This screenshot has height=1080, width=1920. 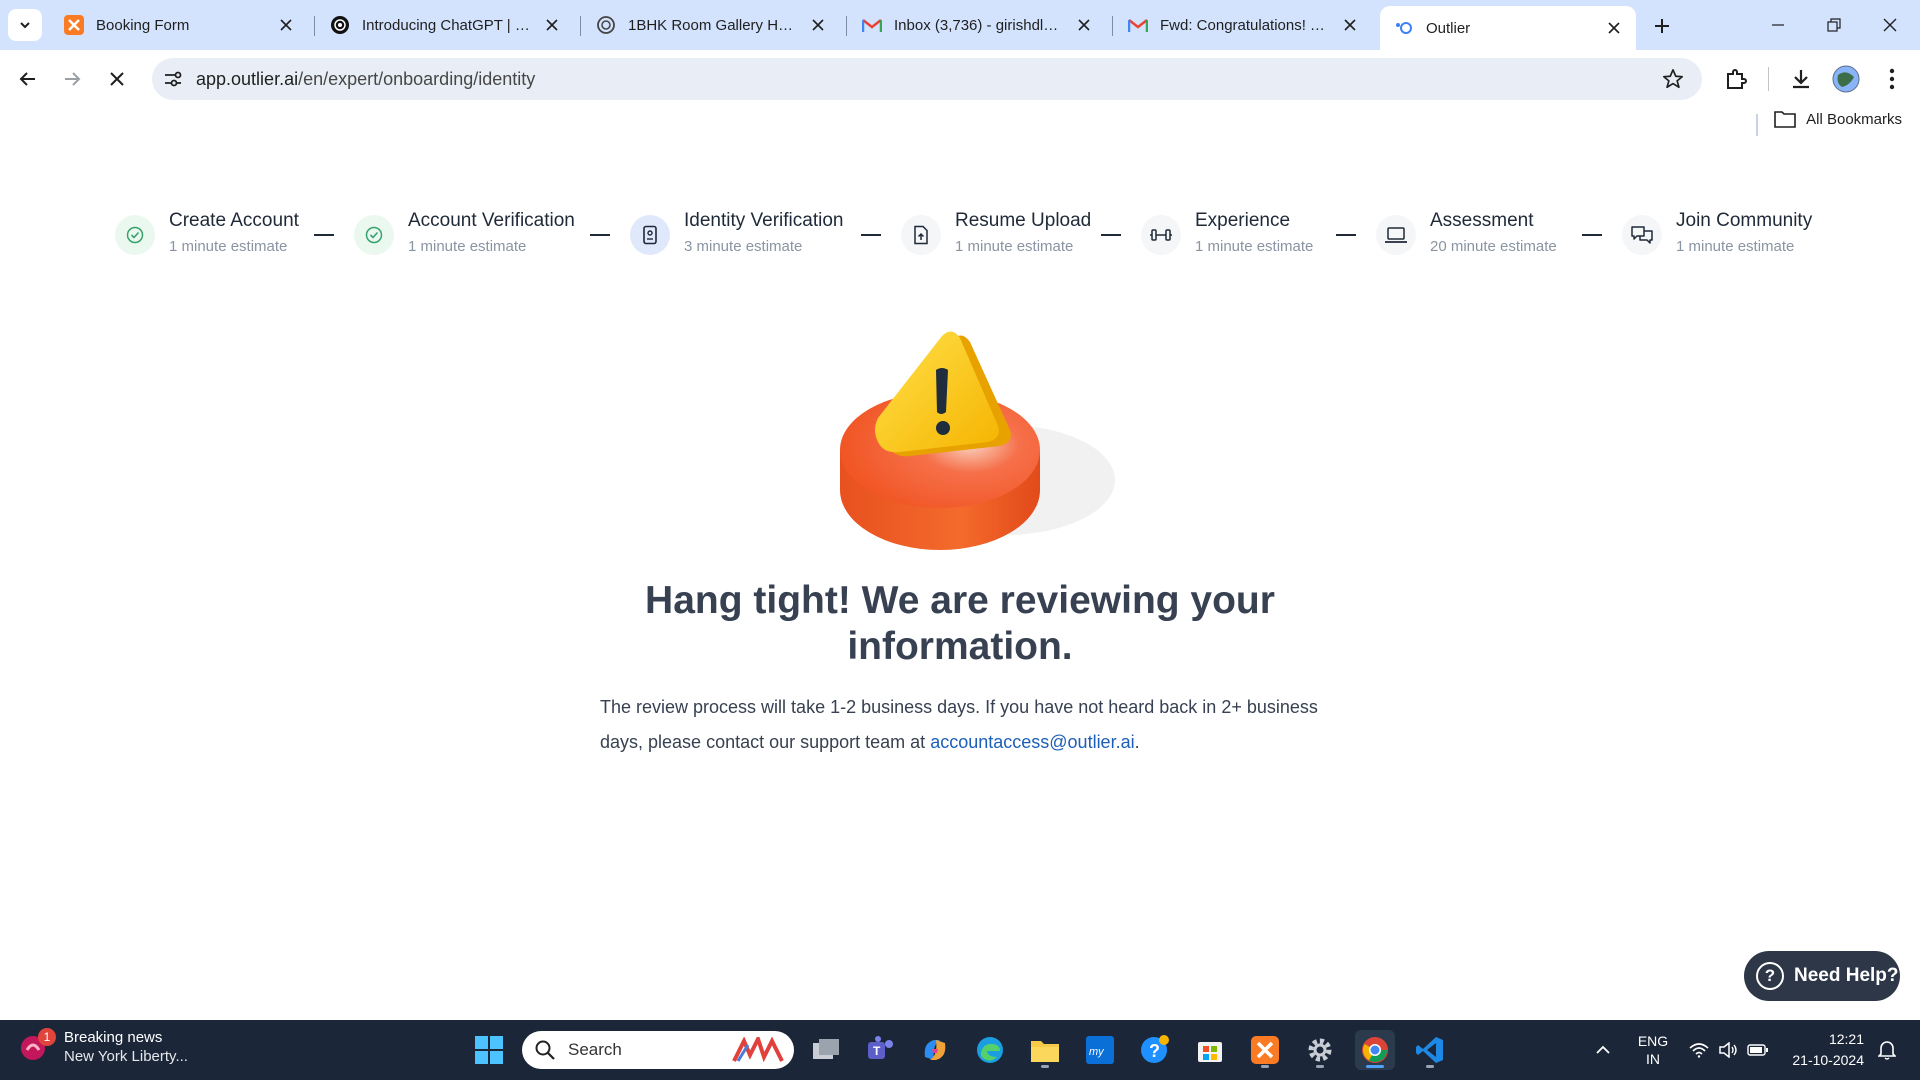 I want to click on step-join-community: Join Community 1 minute estimate, so click(x=1717, y=233).